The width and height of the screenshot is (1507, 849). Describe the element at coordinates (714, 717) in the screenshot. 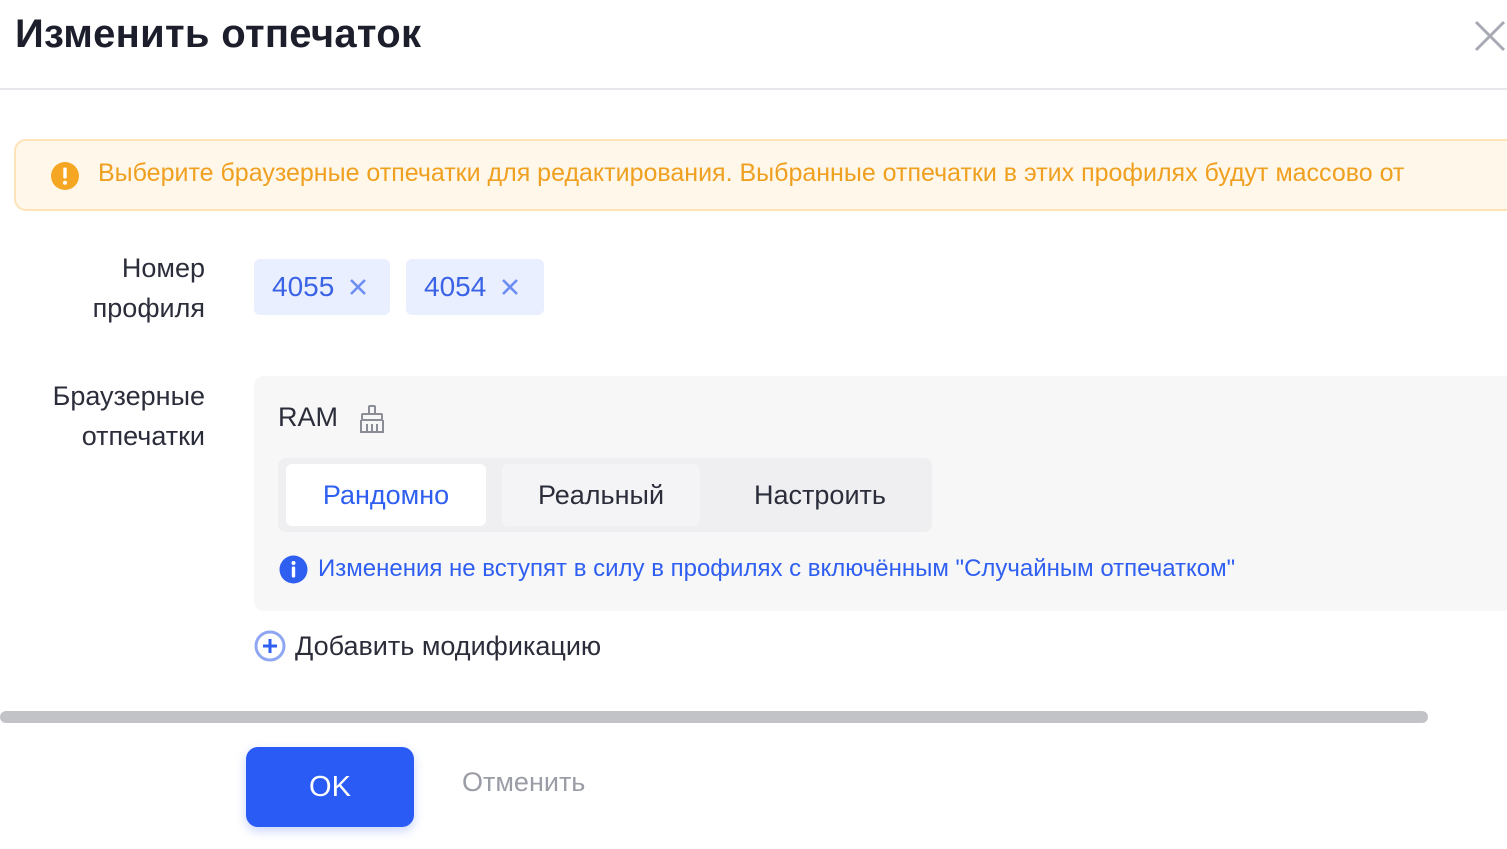

I see `horizontal-scrollbar` at that location.